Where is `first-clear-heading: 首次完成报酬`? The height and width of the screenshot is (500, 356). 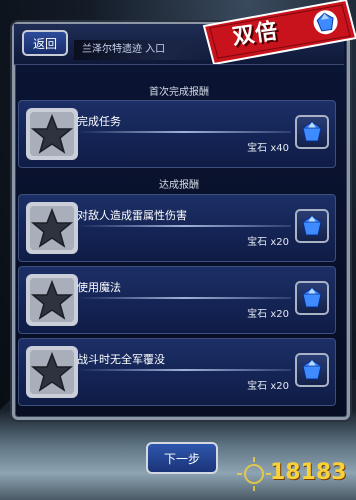 first-clear-heading: 首次完成报酬 is located at coordinates (179, 92).